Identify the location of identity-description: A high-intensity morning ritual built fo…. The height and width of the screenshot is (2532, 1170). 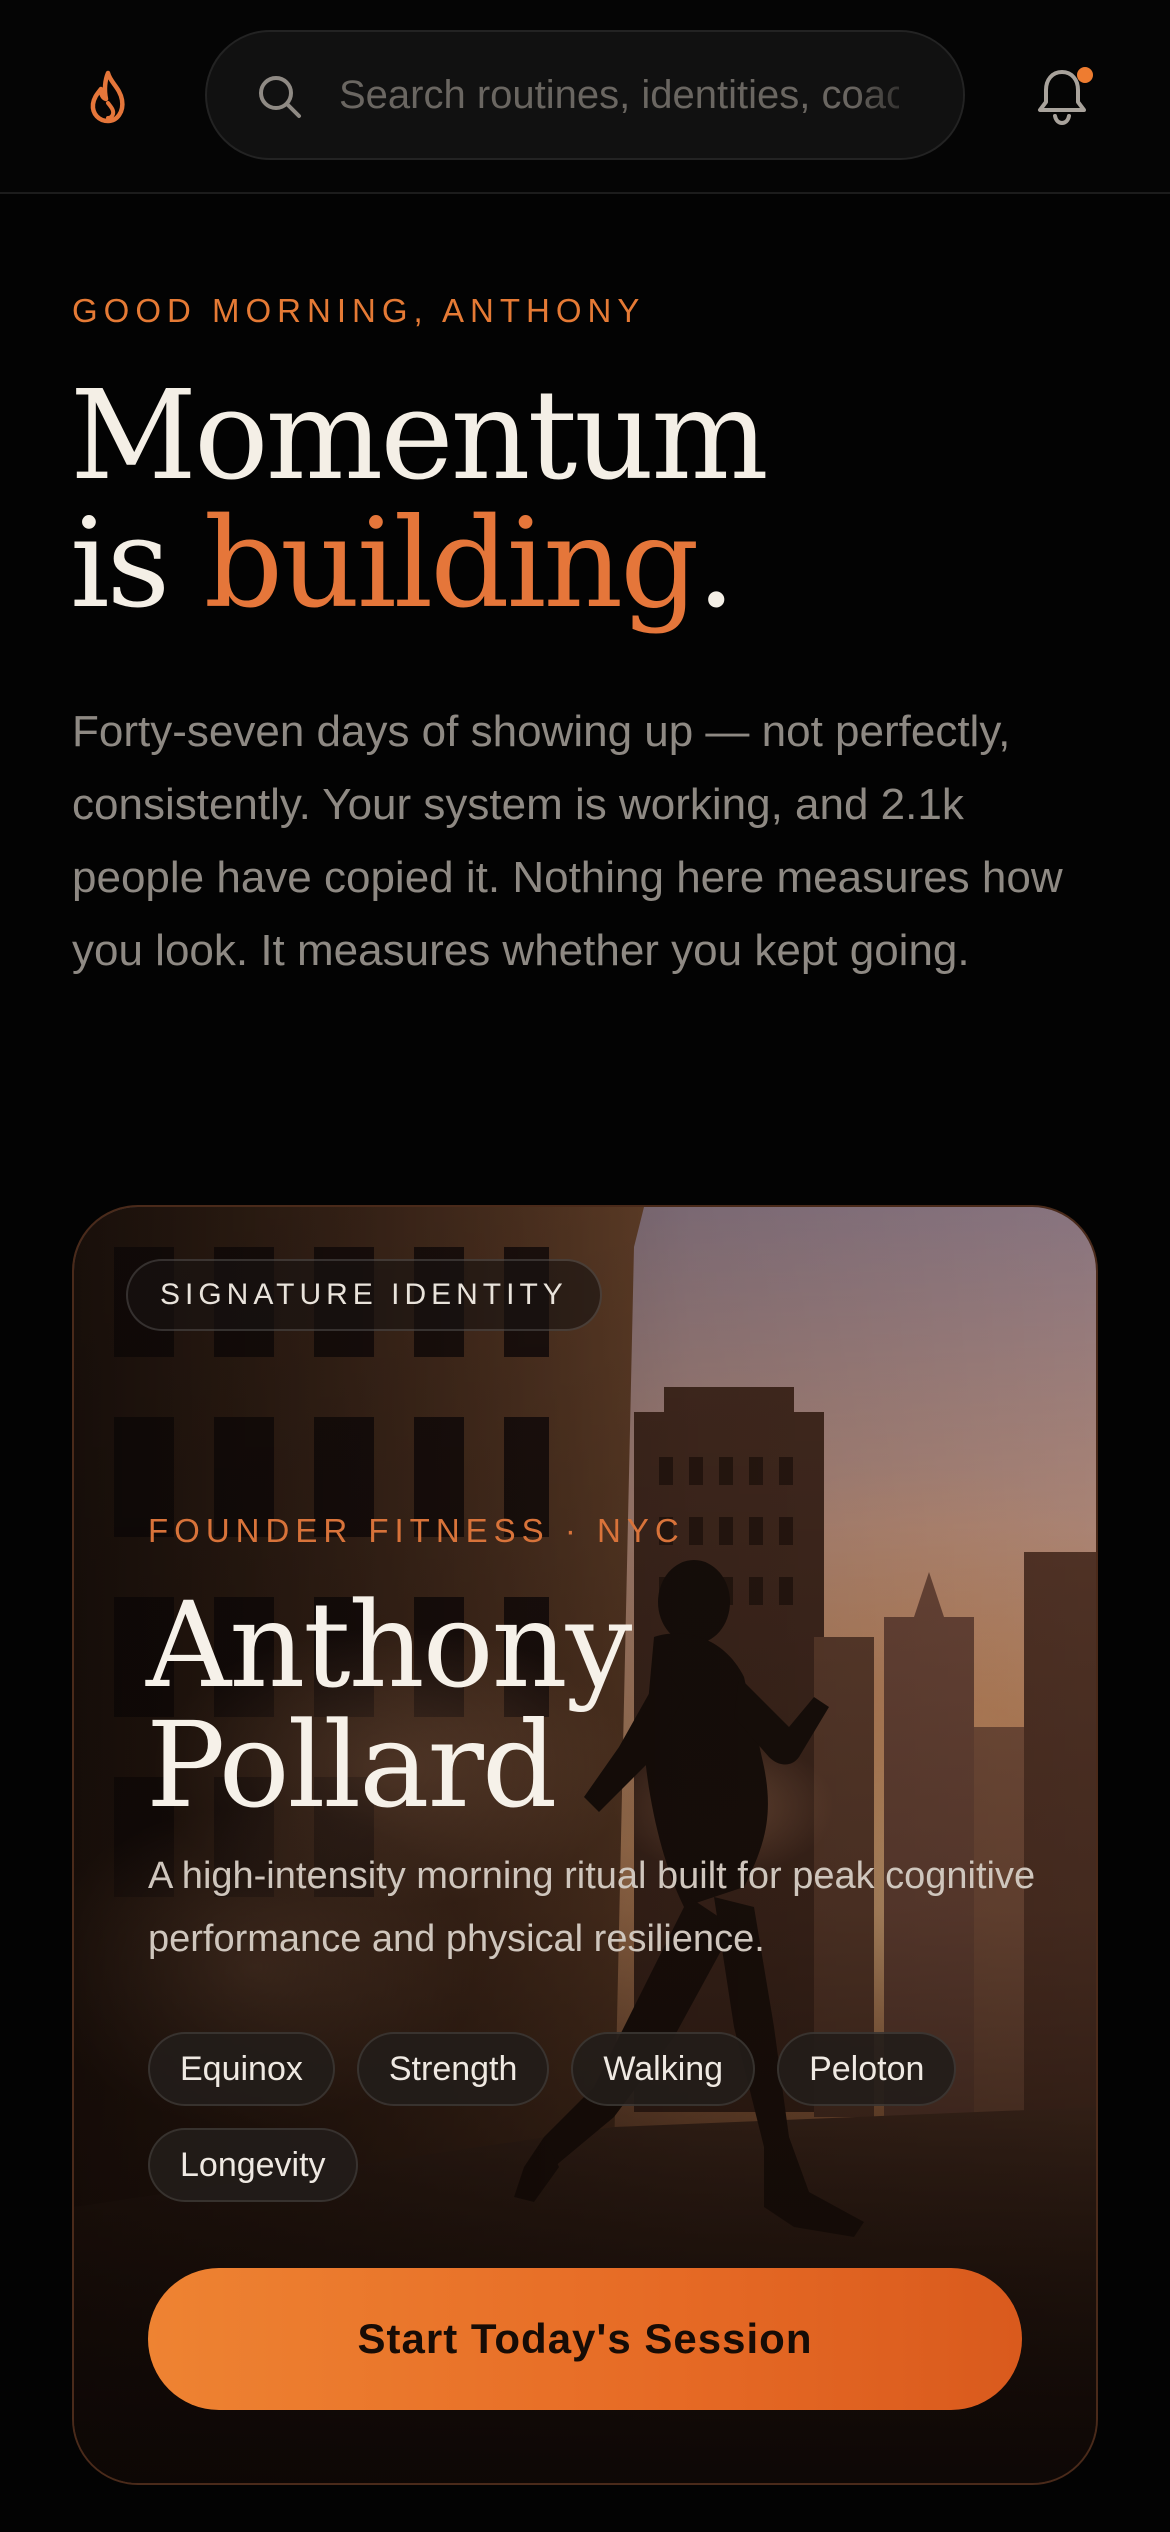
(592, 1907).